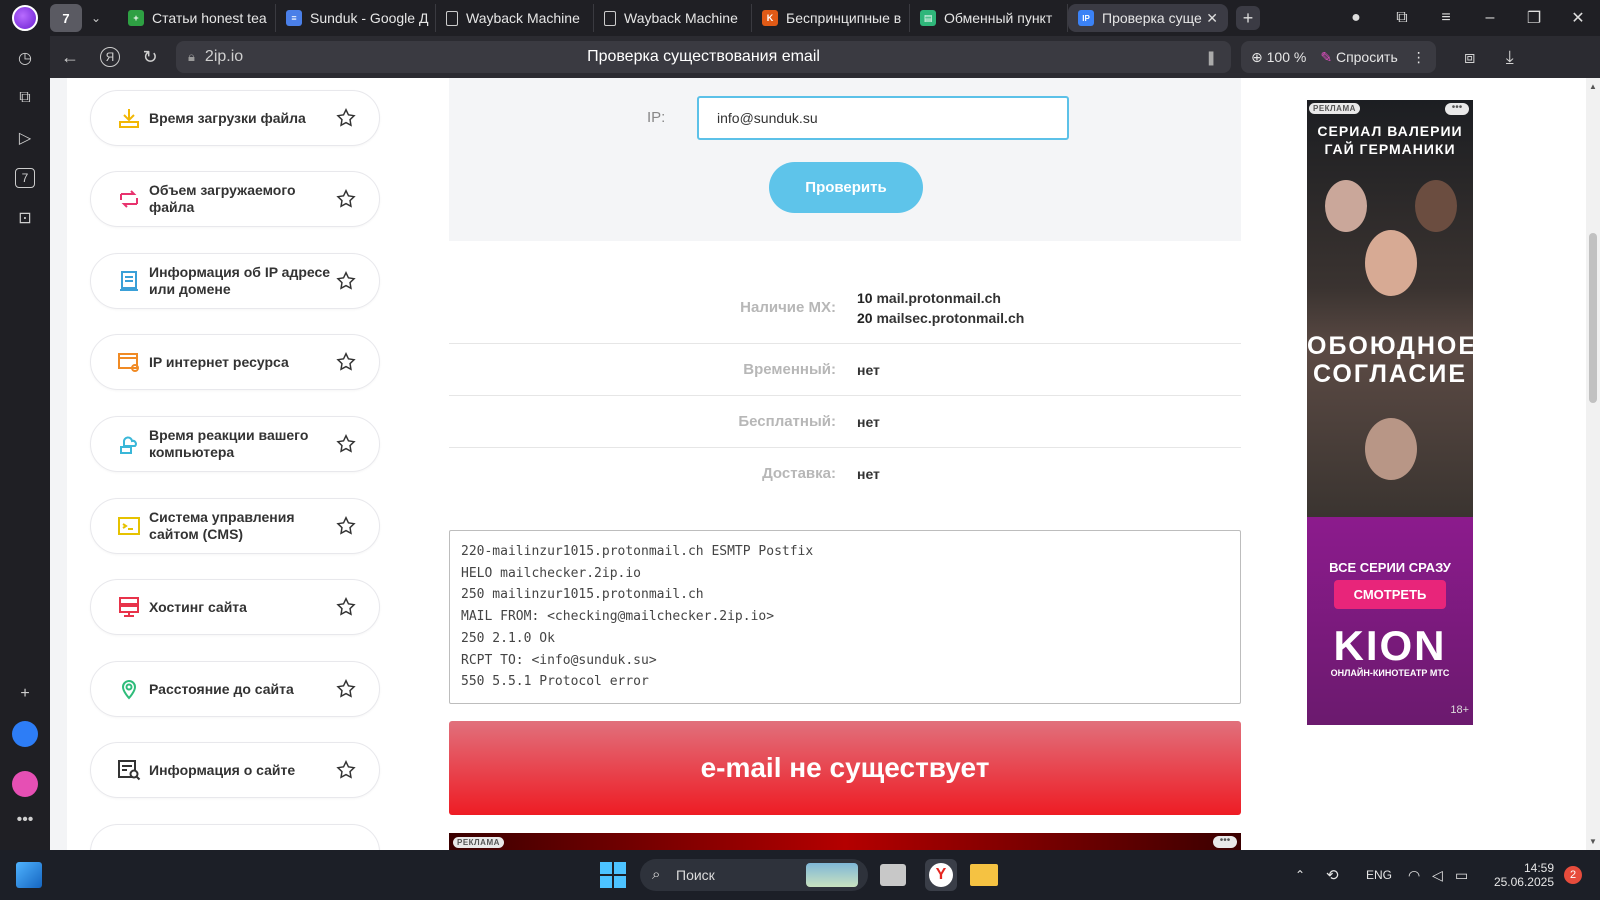 This screenshot has width=1600, height=900. What do you see at coordinates (1461, 875) in the screenshot?
I see `battery-icon: ▭` at bounding box center [1461, 875].